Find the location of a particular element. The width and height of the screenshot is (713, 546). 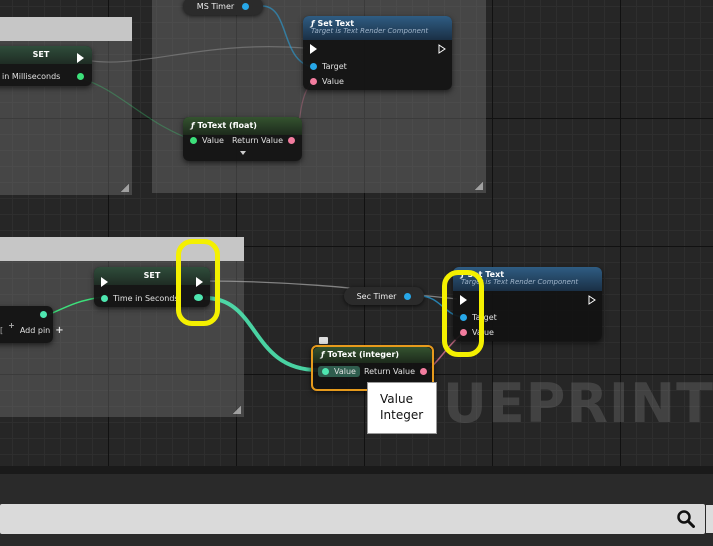

add-pin-button: [ + Add pin + is located at coordinates (32, 328).